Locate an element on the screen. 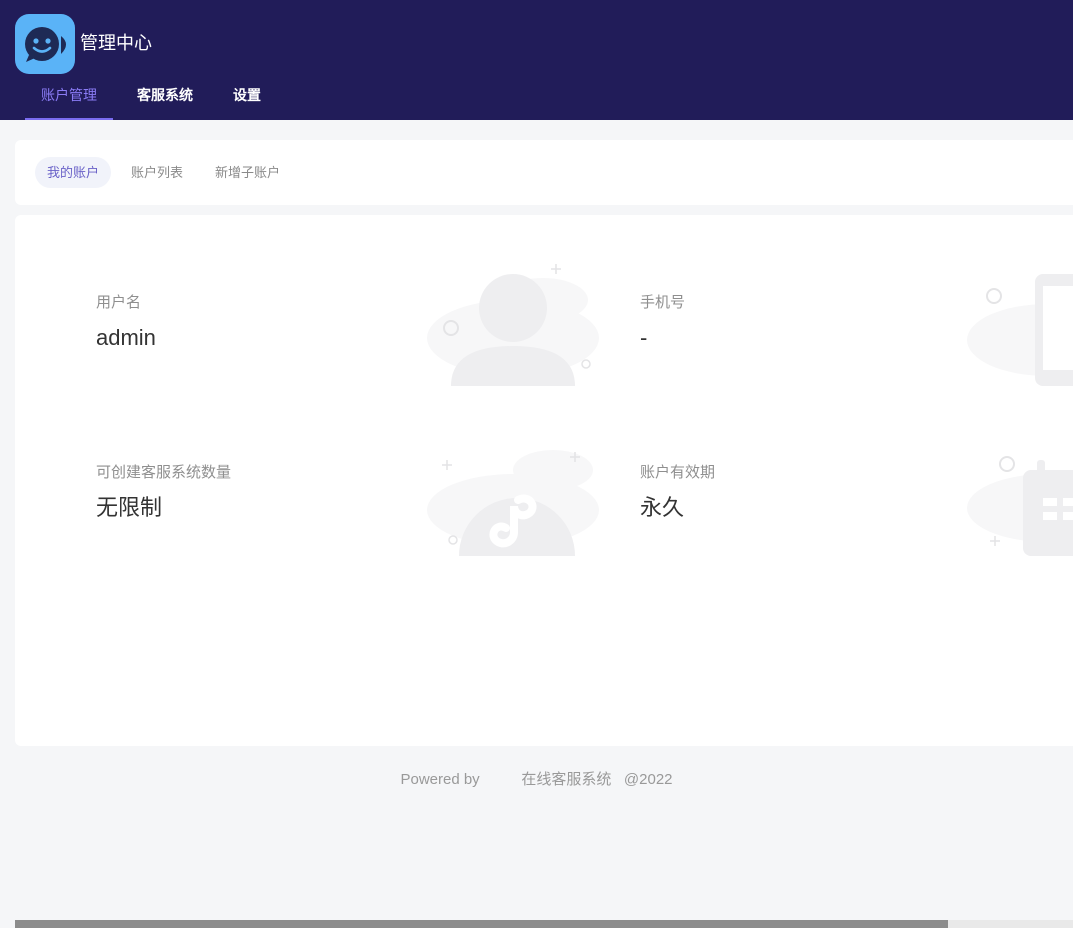  top-nav: 账户管理 客服系统 设置 is located at coordinates (163, 99).